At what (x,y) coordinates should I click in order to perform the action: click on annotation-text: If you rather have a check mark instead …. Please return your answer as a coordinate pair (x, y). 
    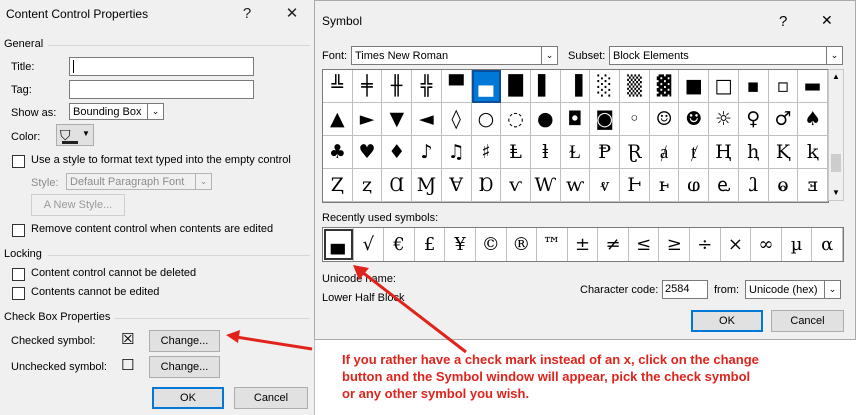
    Looking at the image, I should click on (550, 376).